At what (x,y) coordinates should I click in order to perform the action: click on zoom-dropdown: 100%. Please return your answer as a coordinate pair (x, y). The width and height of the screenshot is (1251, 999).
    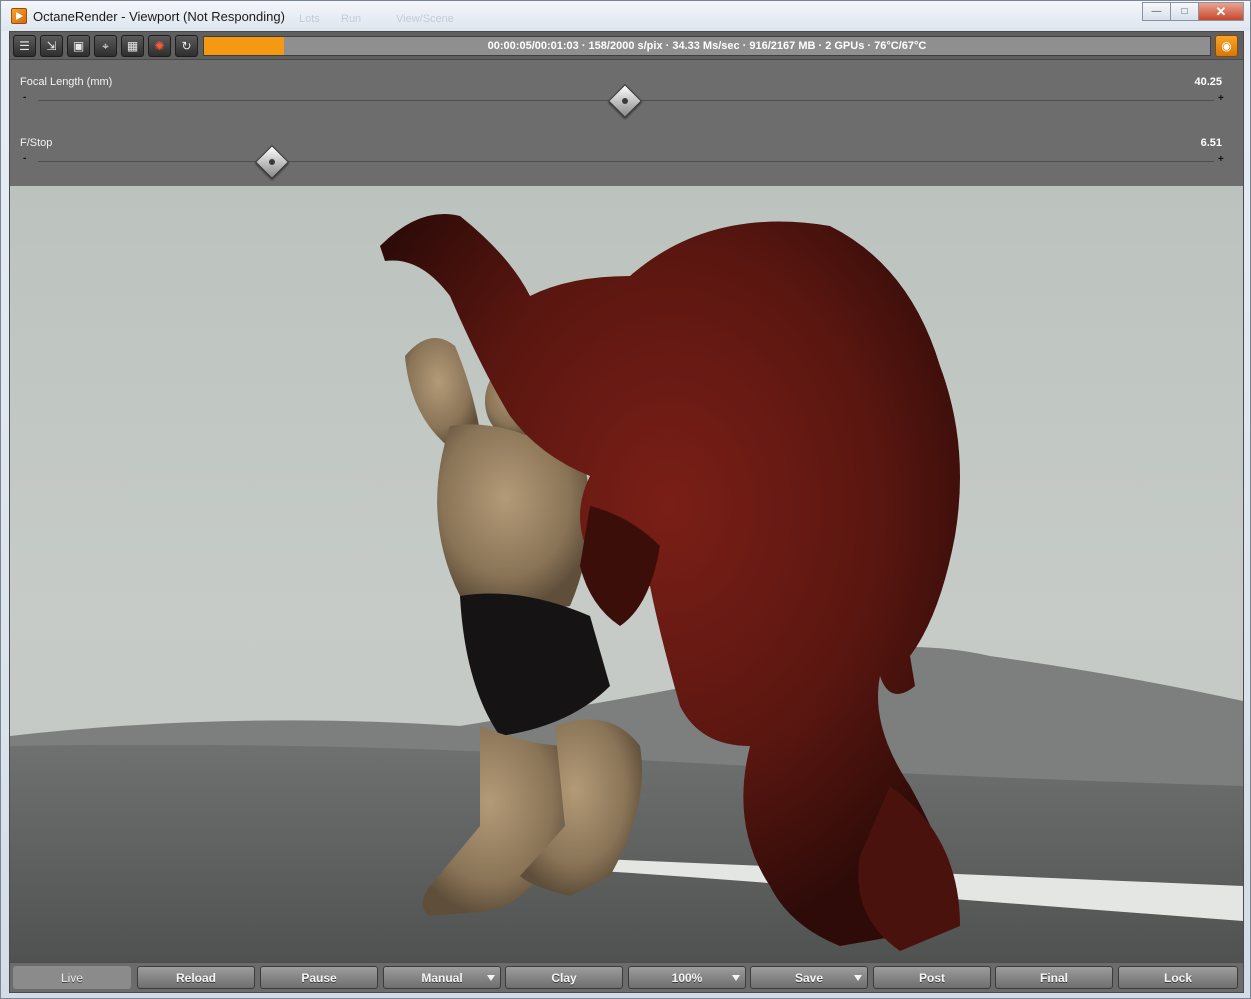
    Looking at the image, I should click on (687, 977).